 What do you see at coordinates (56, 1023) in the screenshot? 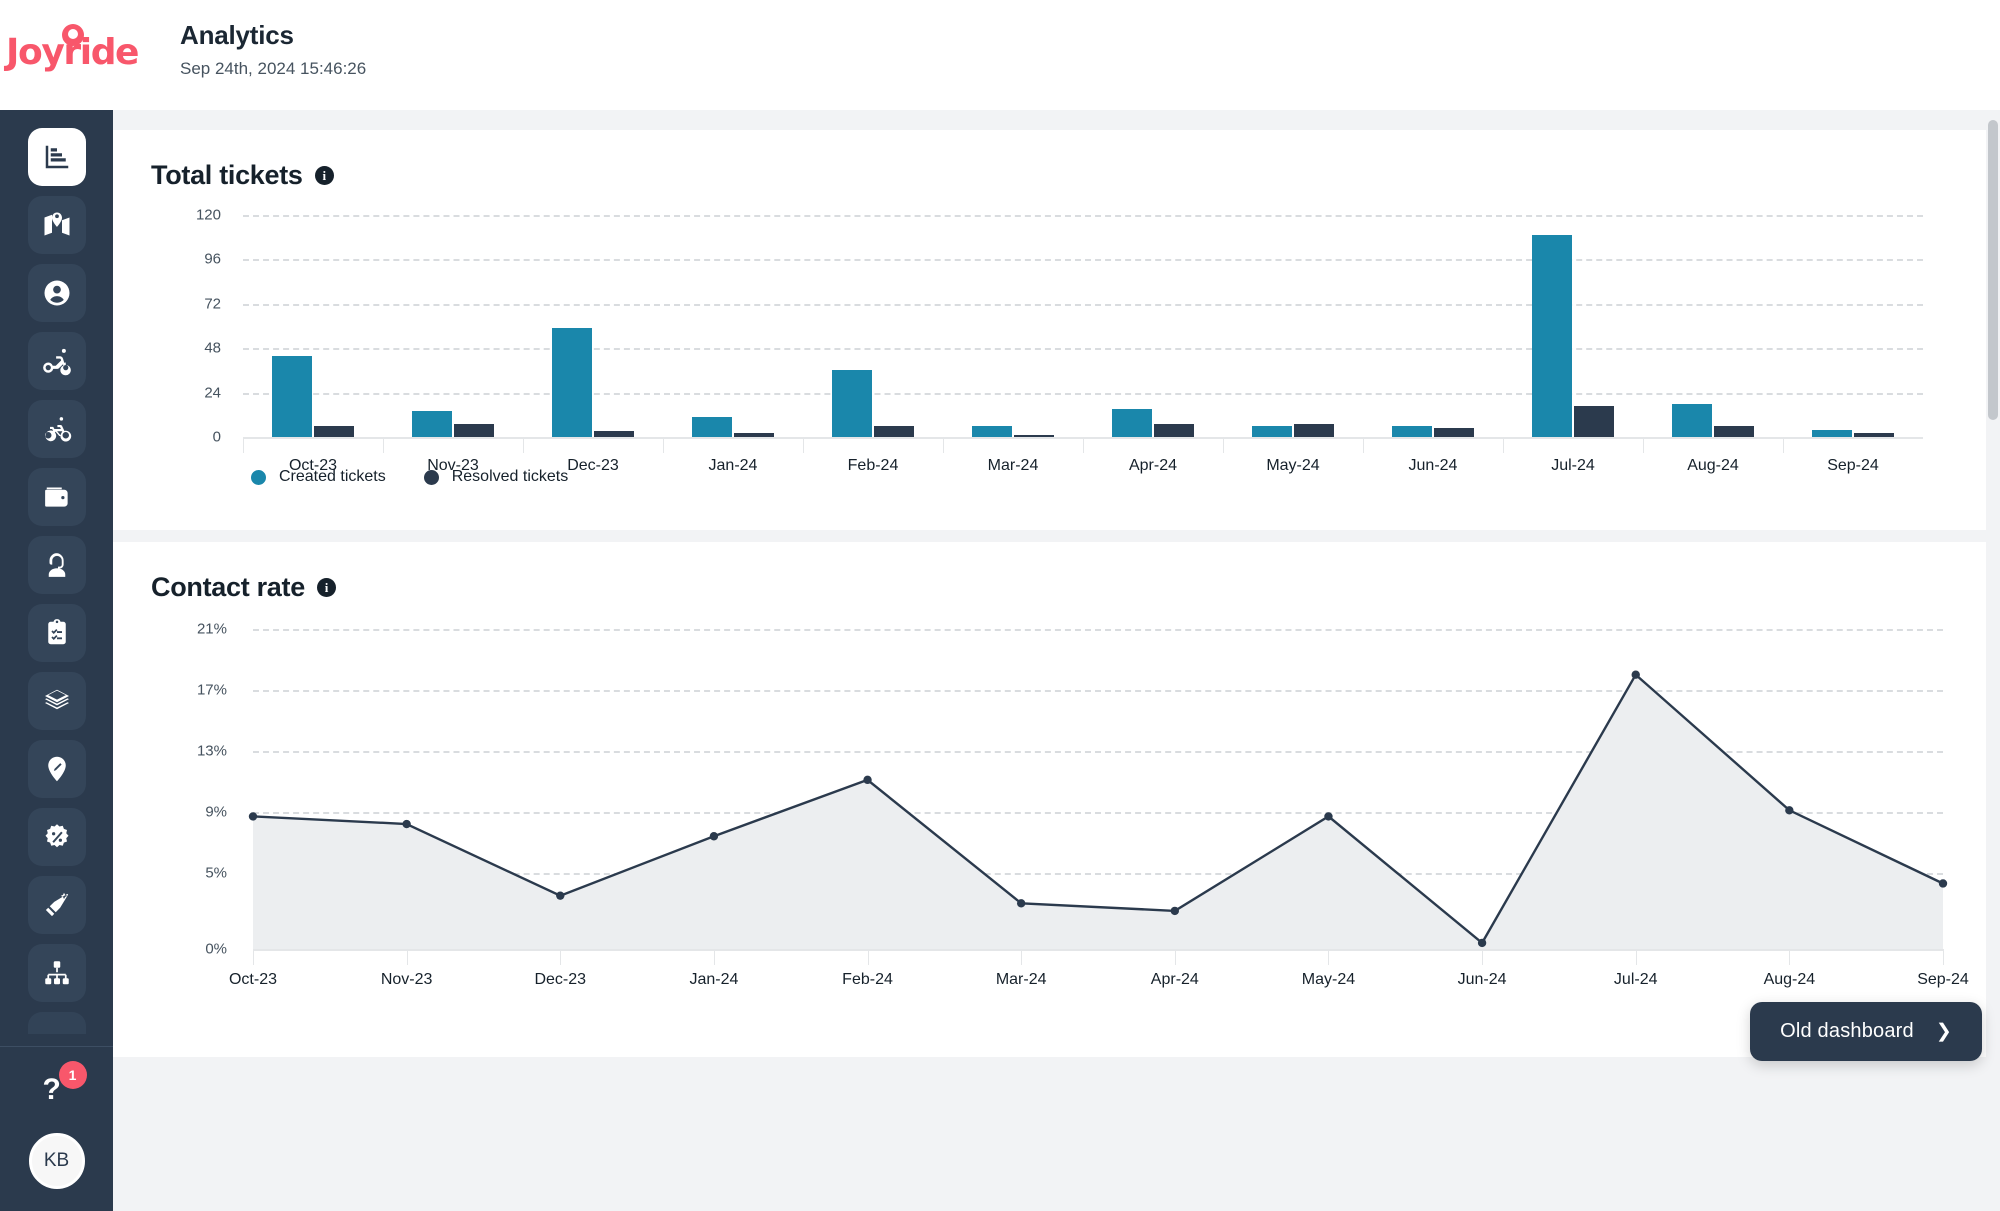
I see `sidebar-item-overflow` at bounding box center [56, 1023].